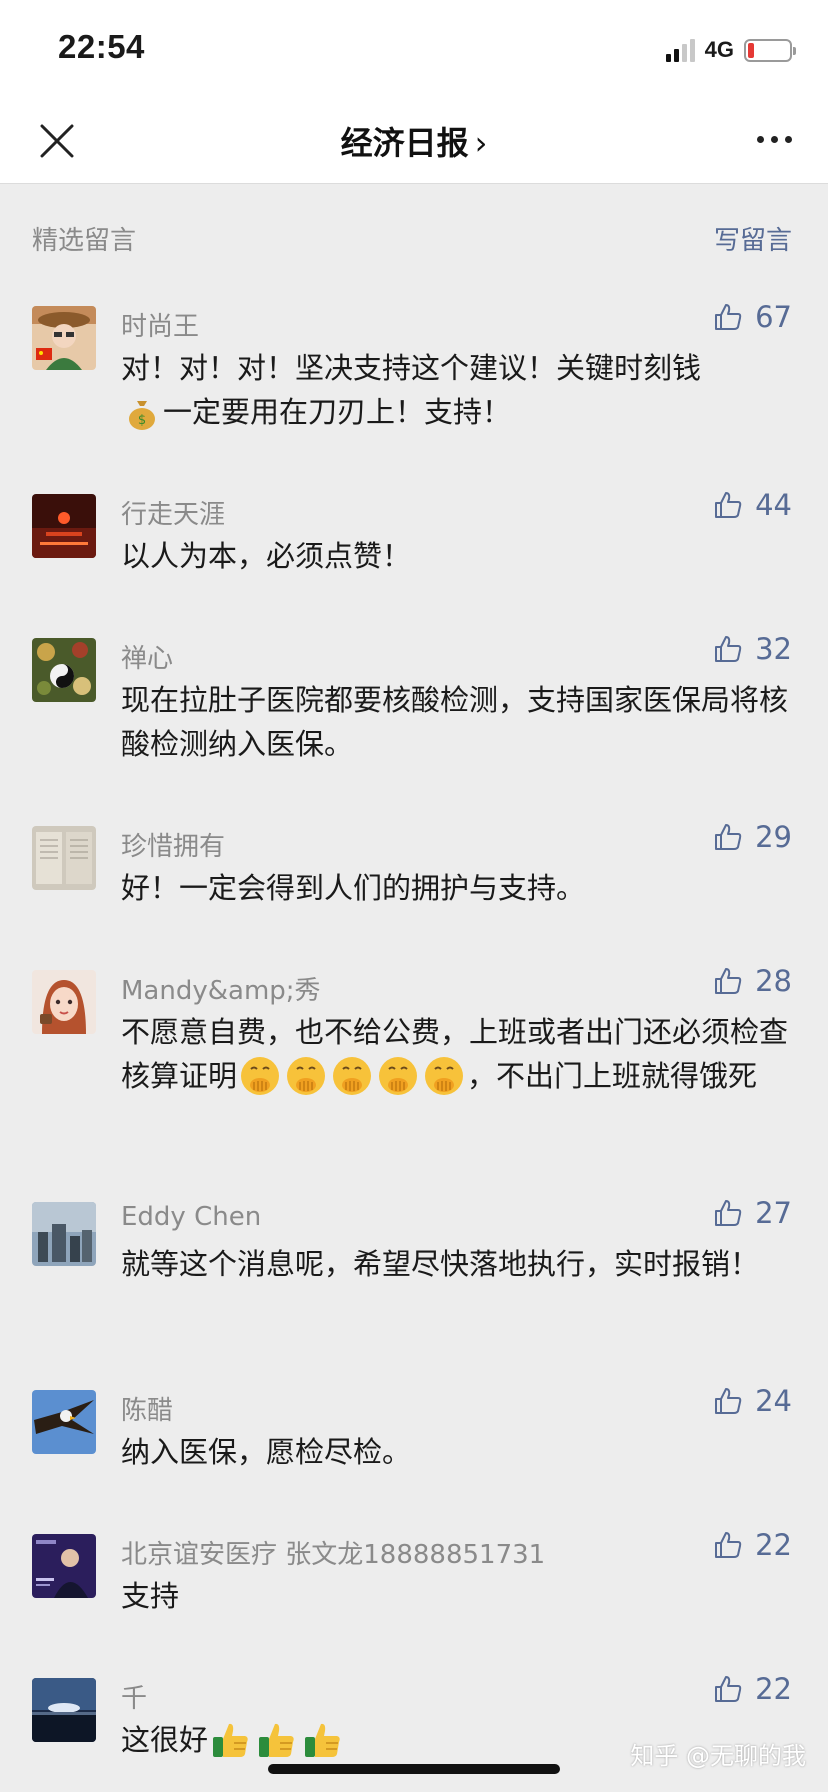 Image resolution: width=828 pixels, height=1792 pixels. I want to click on like-count: 67, so click(773, 317).